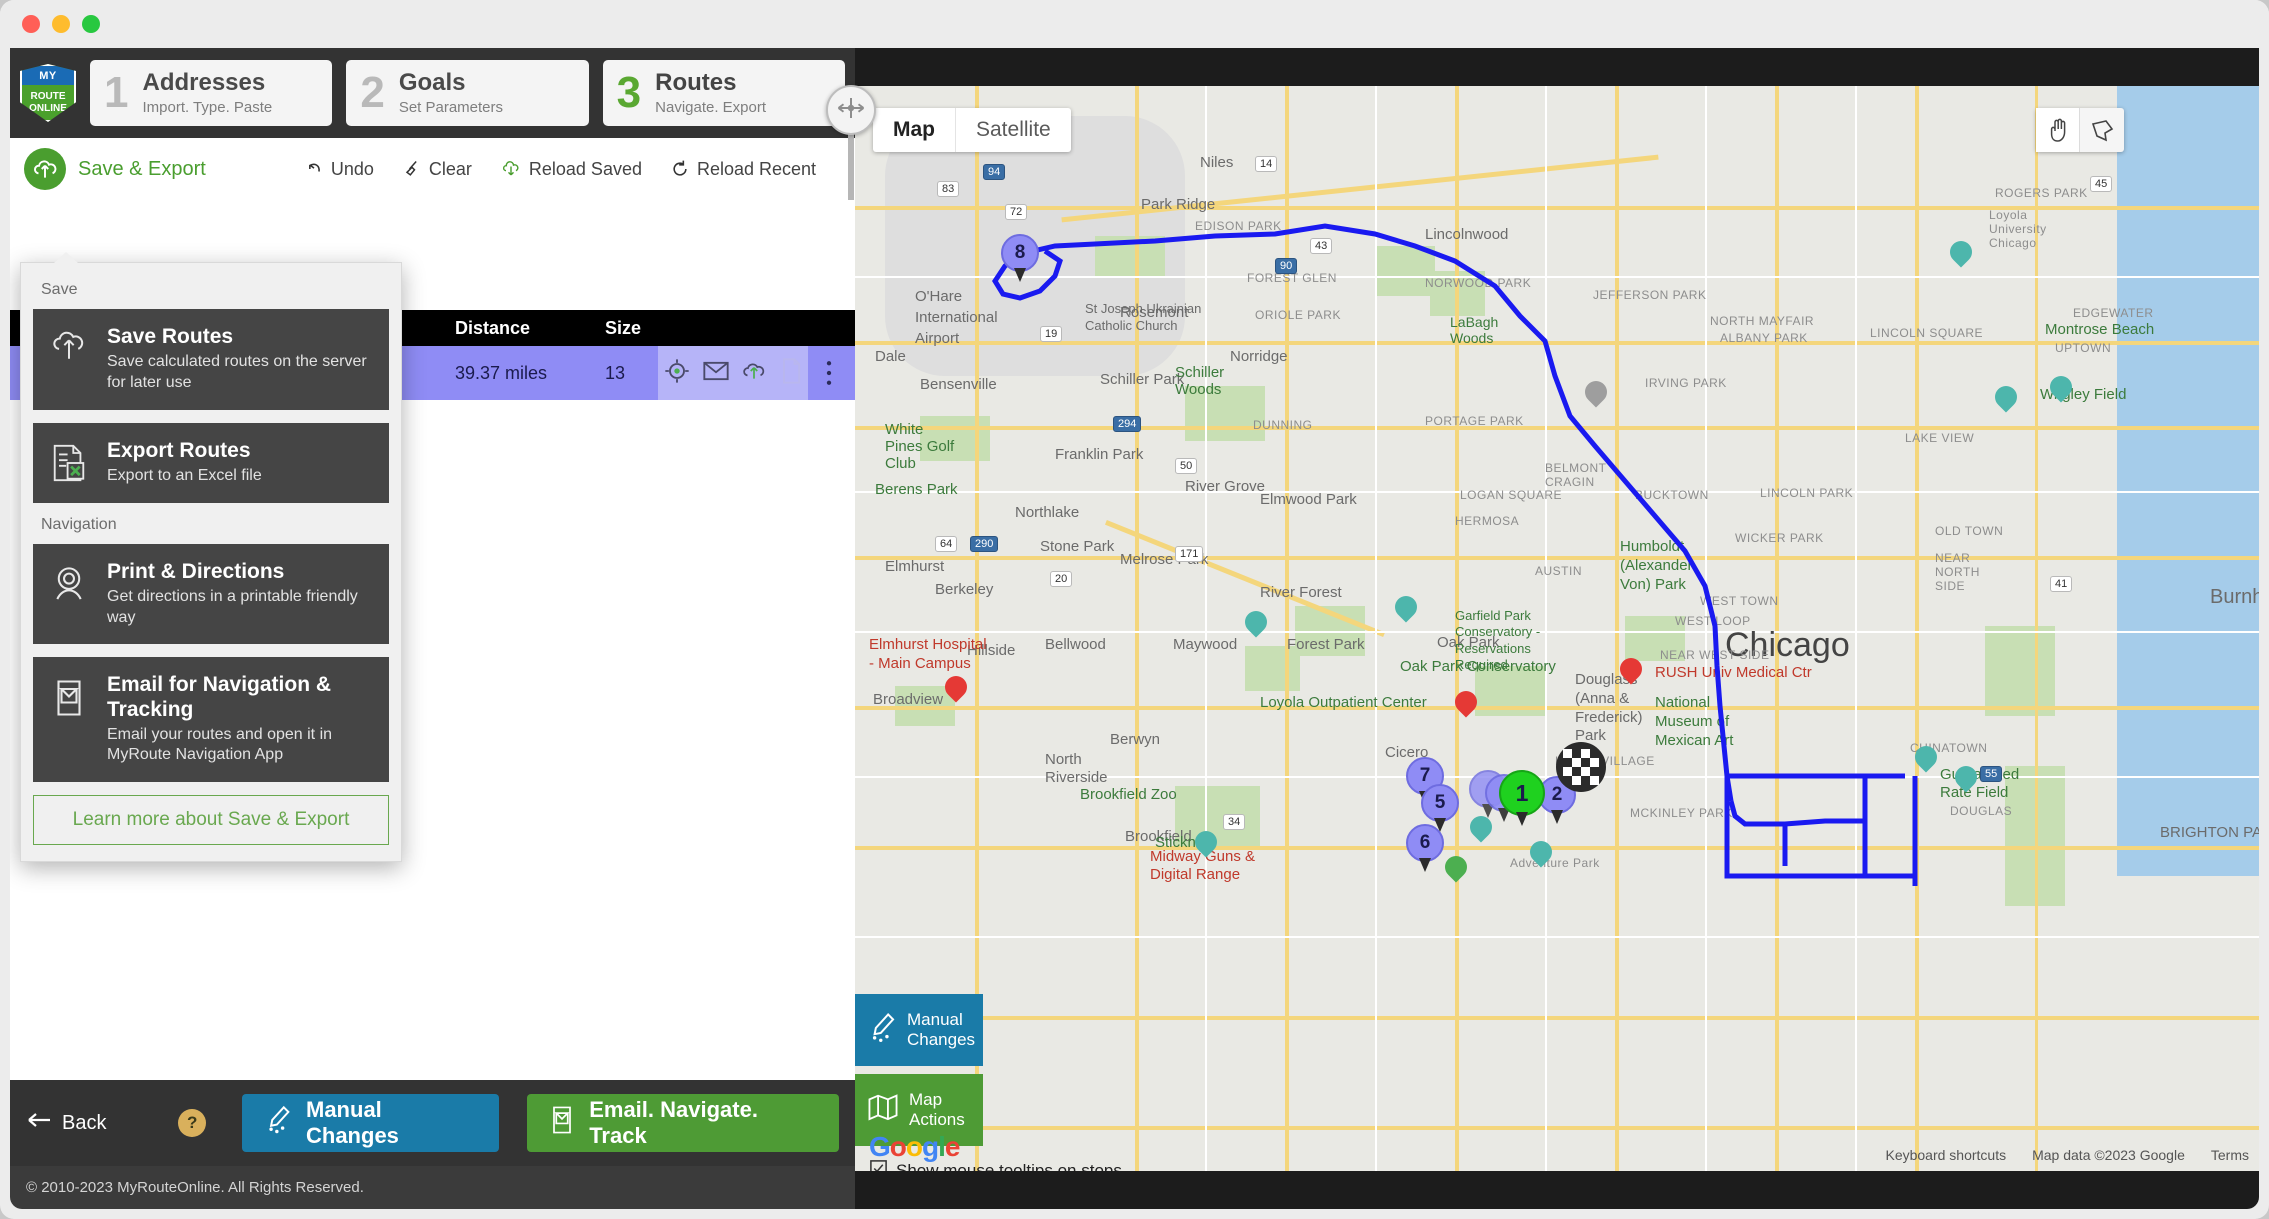 The image size is (2269, 1219). What do you see at coordinates (1020, 253) in the screenshot?
I see `route-stop-marker-8: 8` at bounding box center [1020, 253].